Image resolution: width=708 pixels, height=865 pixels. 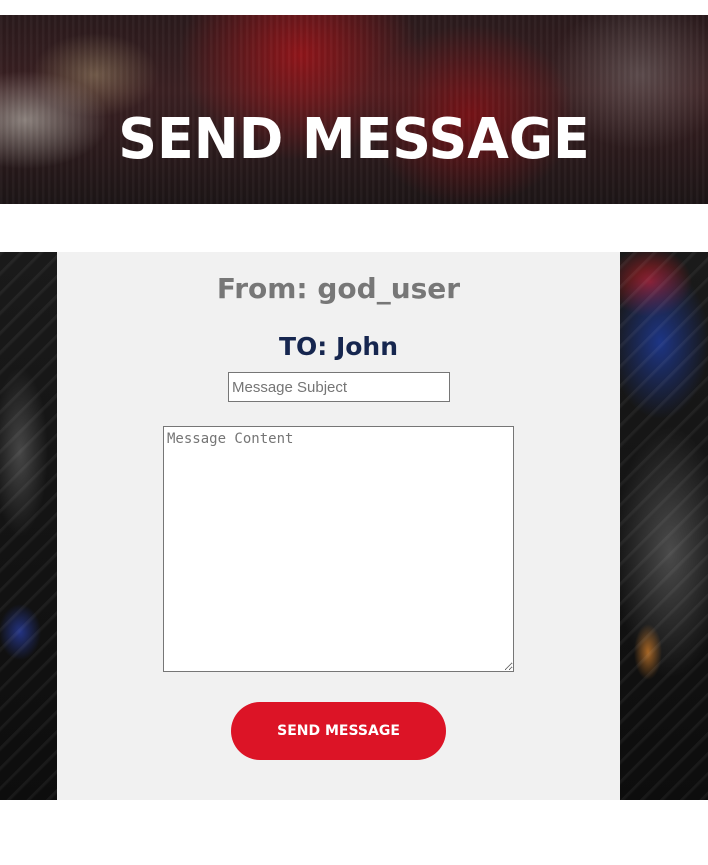 I want to click on page-title: SEND MESSAGE, so click(x=354, y=139).